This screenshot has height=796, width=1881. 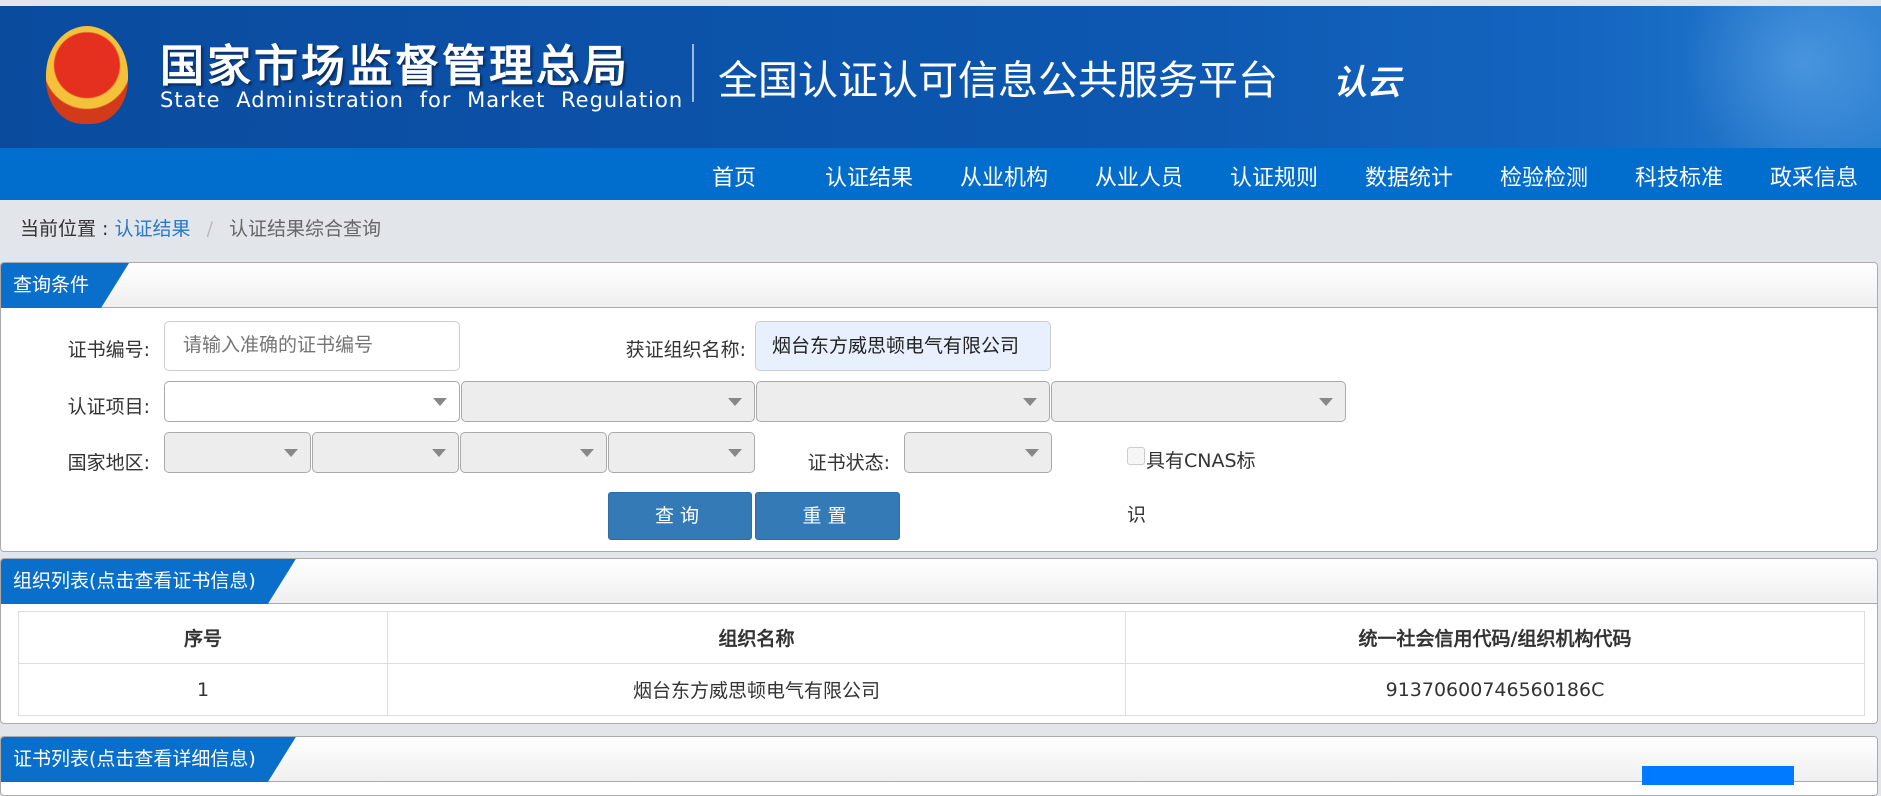 I want to click on nav-standards: 科技标准, so click(x=1679, y=176).